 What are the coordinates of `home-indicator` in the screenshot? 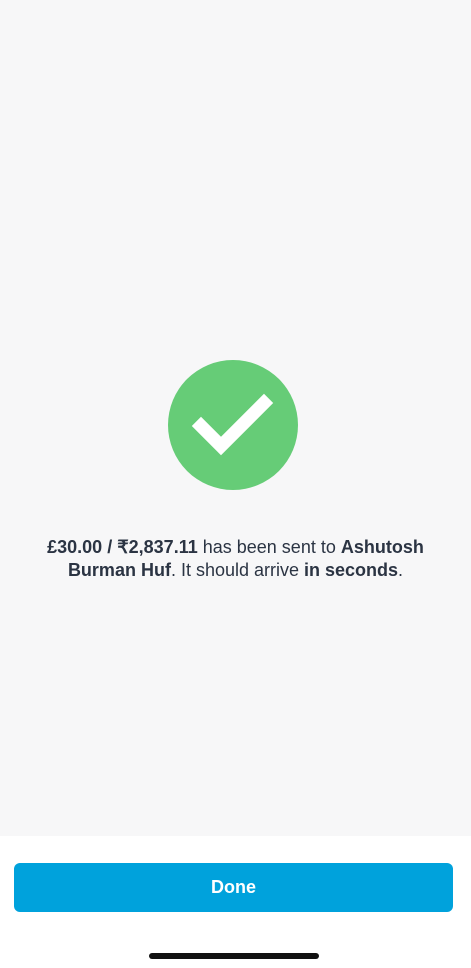 It's located at (234, 956).